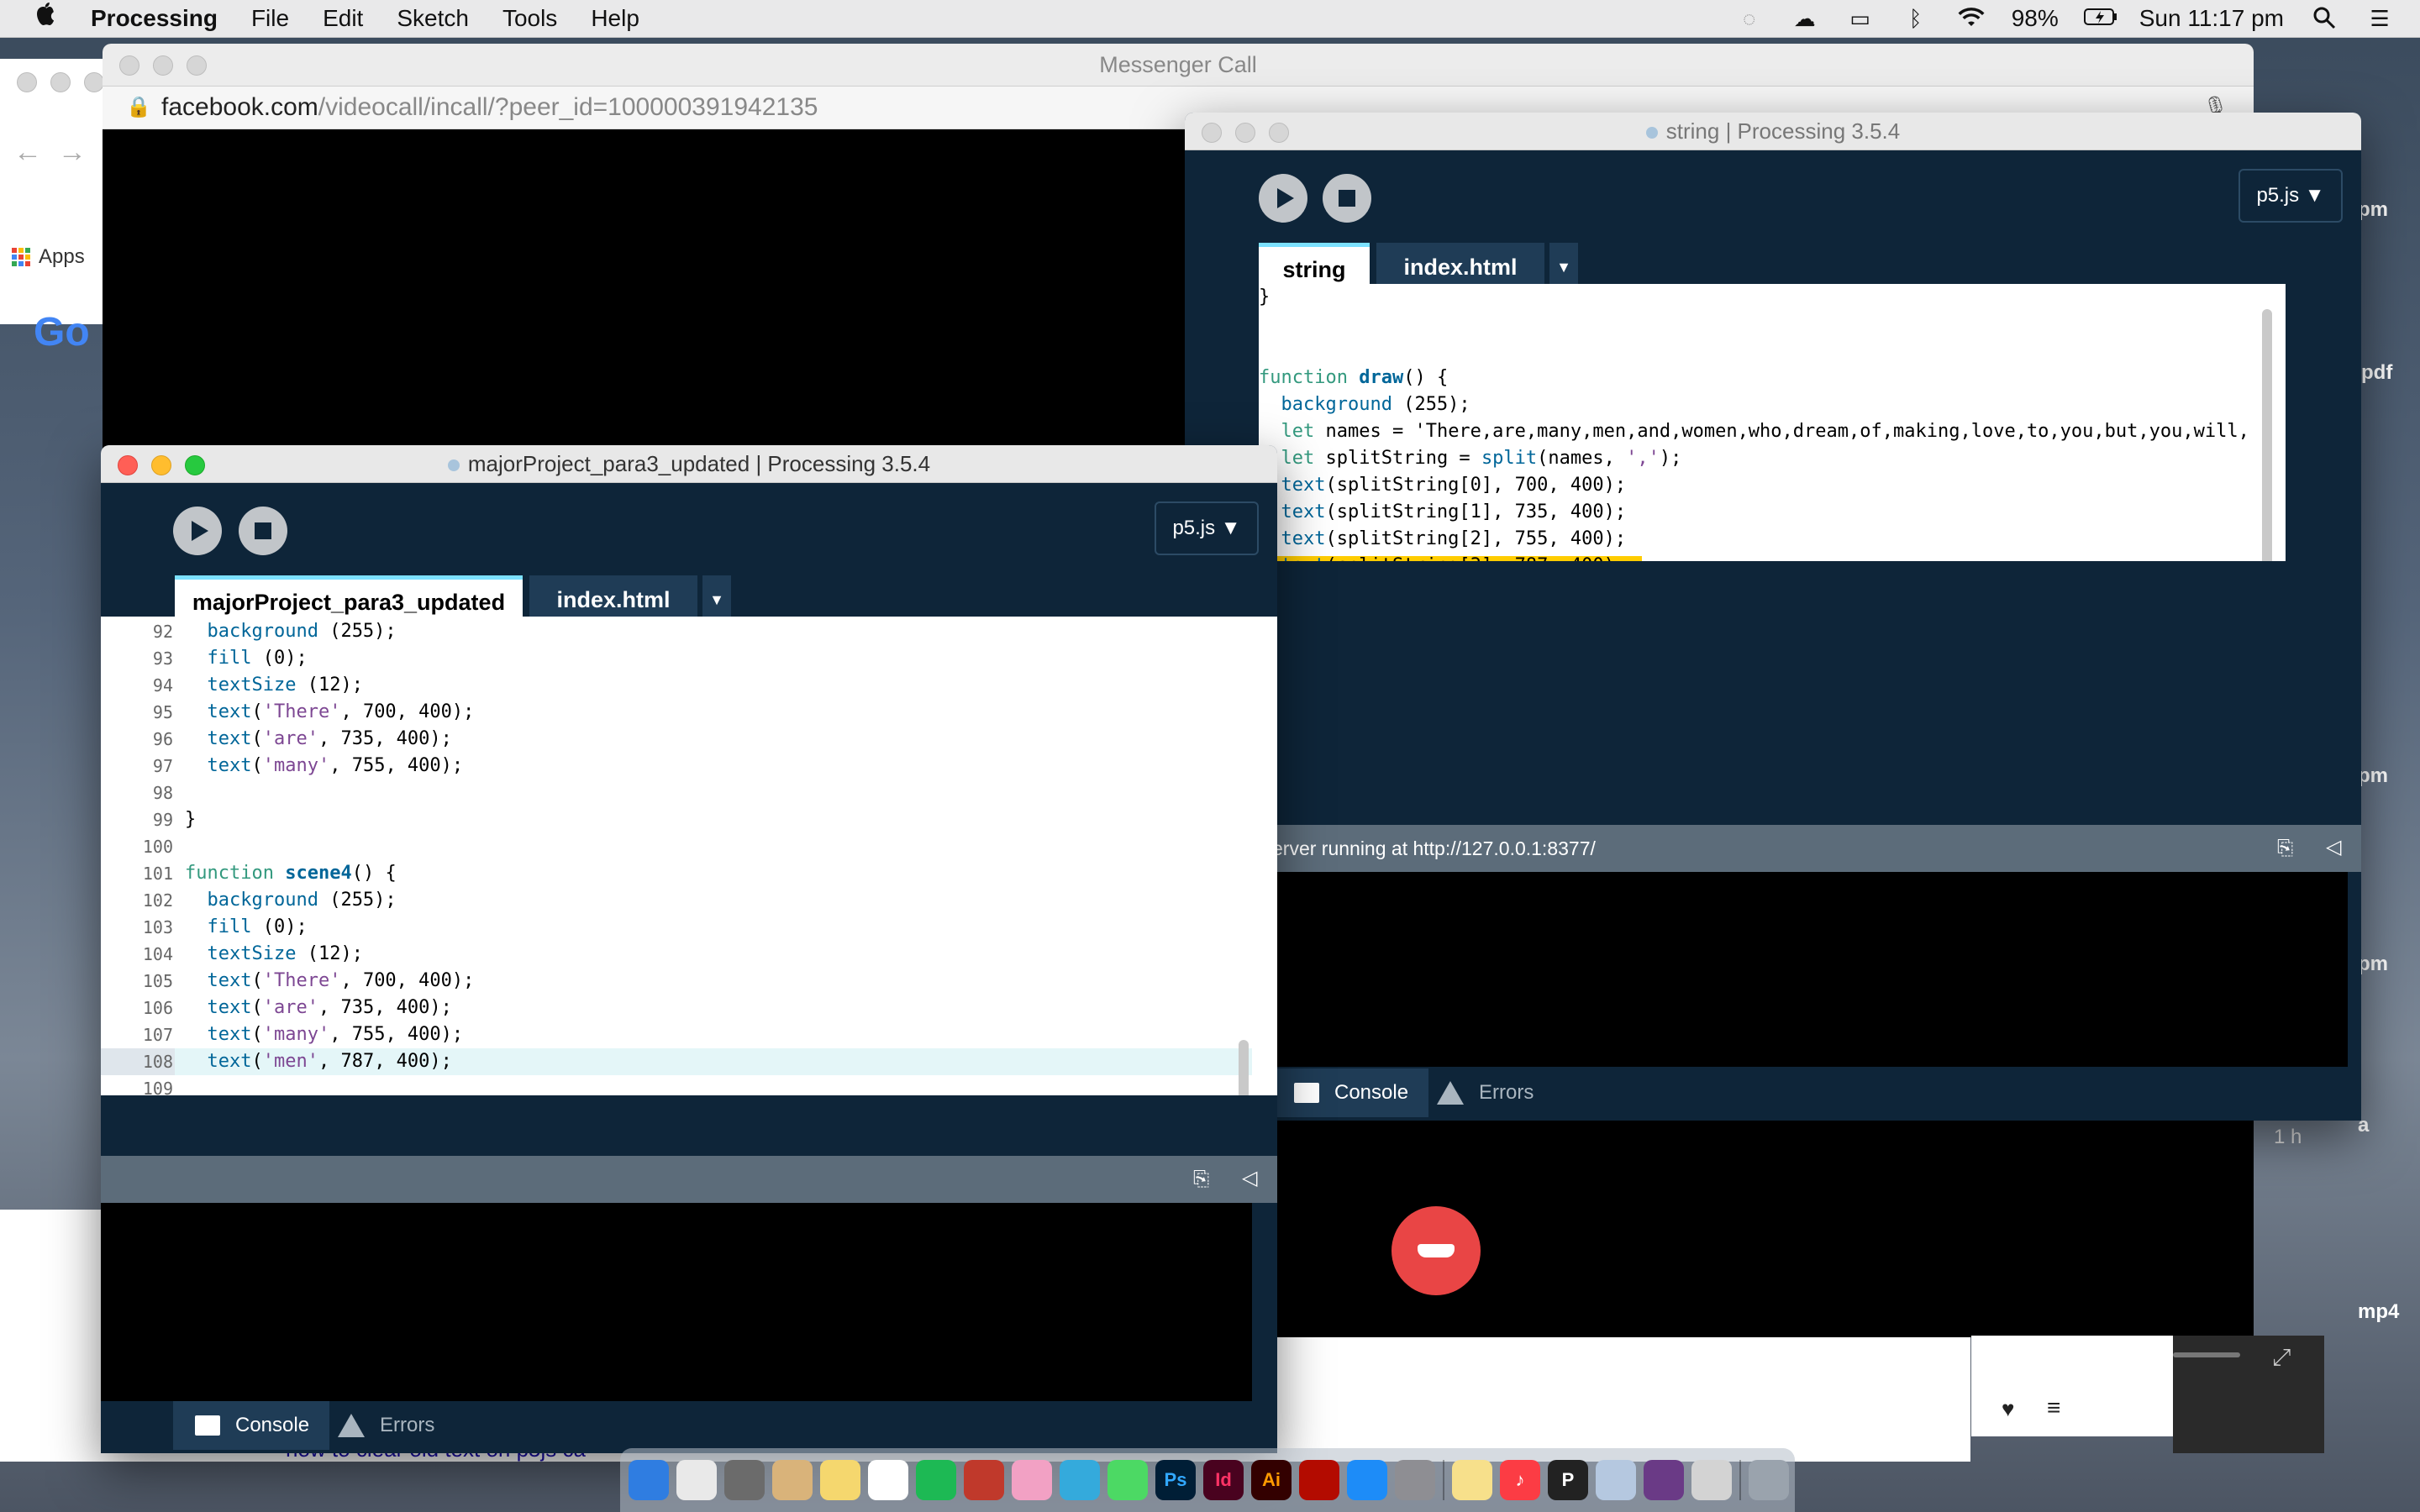 The image size is (2420, 1512). Describe the element at coordinates (1353, 378) in the screenshot. I see `code-line: function draw() {` at that location.